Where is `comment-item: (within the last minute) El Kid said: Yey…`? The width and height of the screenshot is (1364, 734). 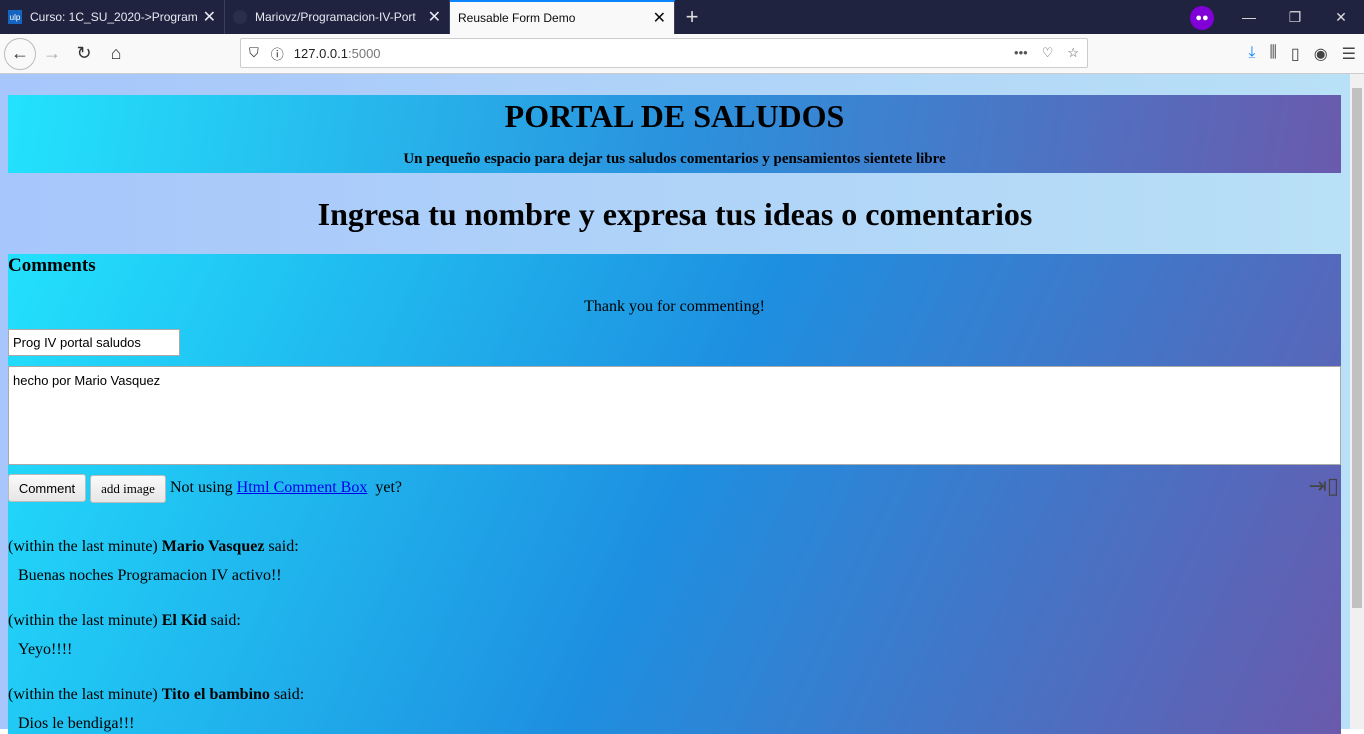
comment-item: (within the last minute) El Kid said: Yey… is located at coordinates (124, 635).